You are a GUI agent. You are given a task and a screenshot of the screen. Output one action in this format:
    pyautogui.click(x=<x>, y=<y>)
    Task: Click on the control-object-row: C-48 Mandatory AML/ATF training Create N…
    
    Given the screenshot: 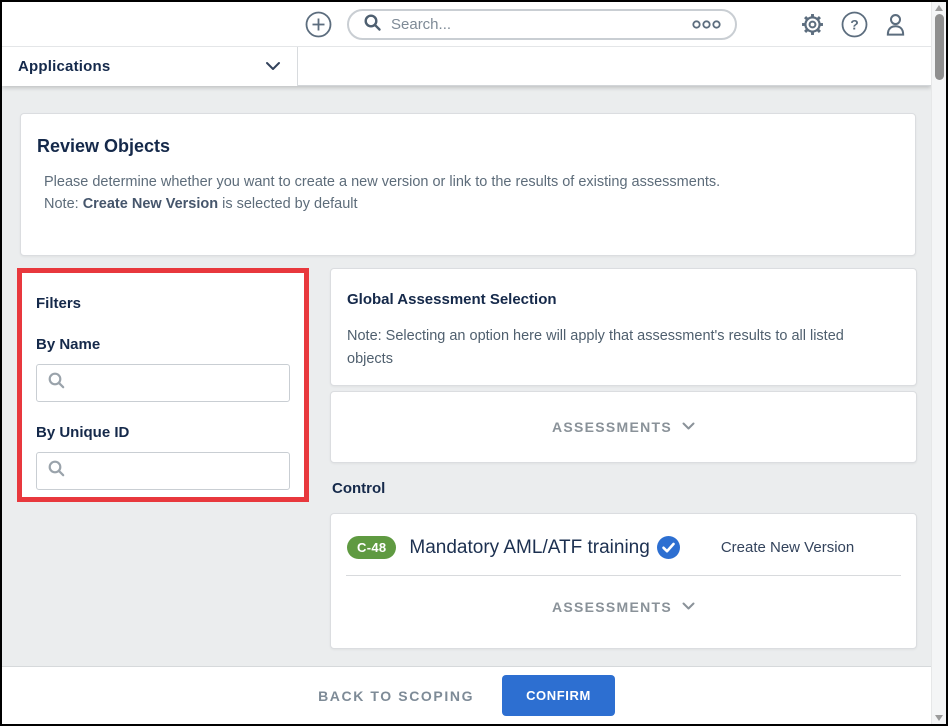 What is the action you would take?
    pyautogui.click(x=623, y=544)
    